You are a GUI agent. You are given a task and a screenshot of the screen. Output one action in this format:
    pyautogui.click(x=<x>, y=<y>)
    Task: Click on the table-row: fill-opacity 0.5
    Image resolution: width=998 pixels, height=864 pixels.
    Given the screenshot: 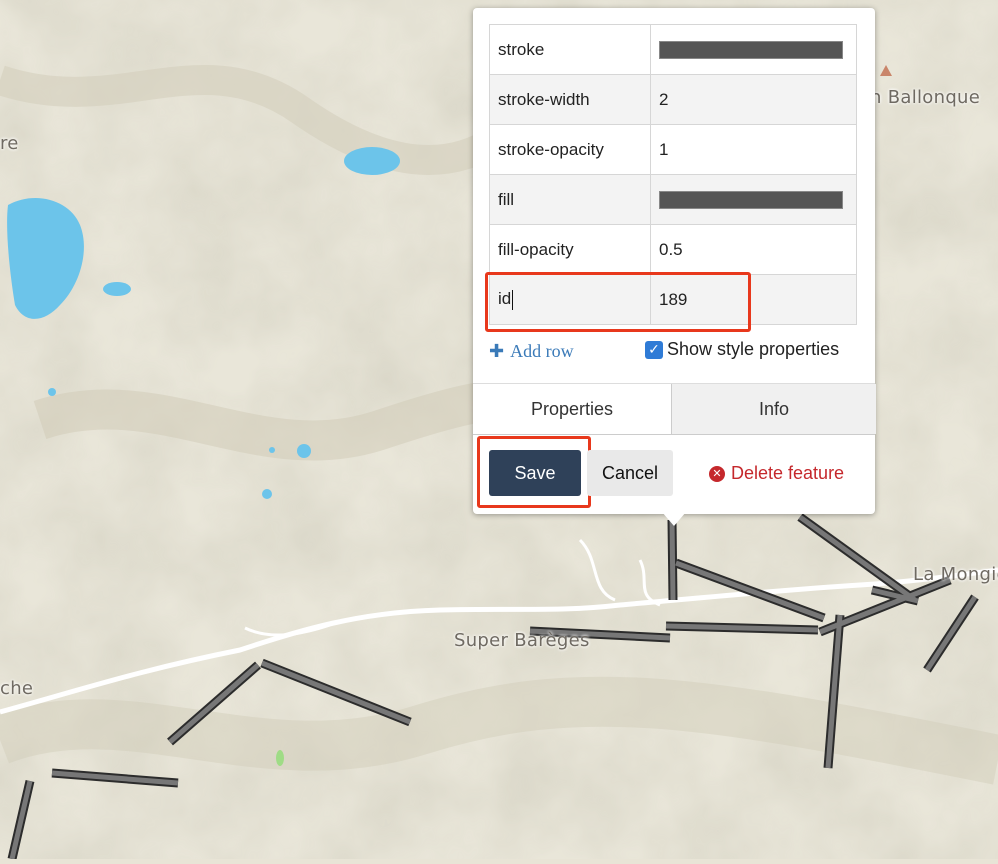 What is the action you would take?
    pyautogui.click(x=673, y=249)
    